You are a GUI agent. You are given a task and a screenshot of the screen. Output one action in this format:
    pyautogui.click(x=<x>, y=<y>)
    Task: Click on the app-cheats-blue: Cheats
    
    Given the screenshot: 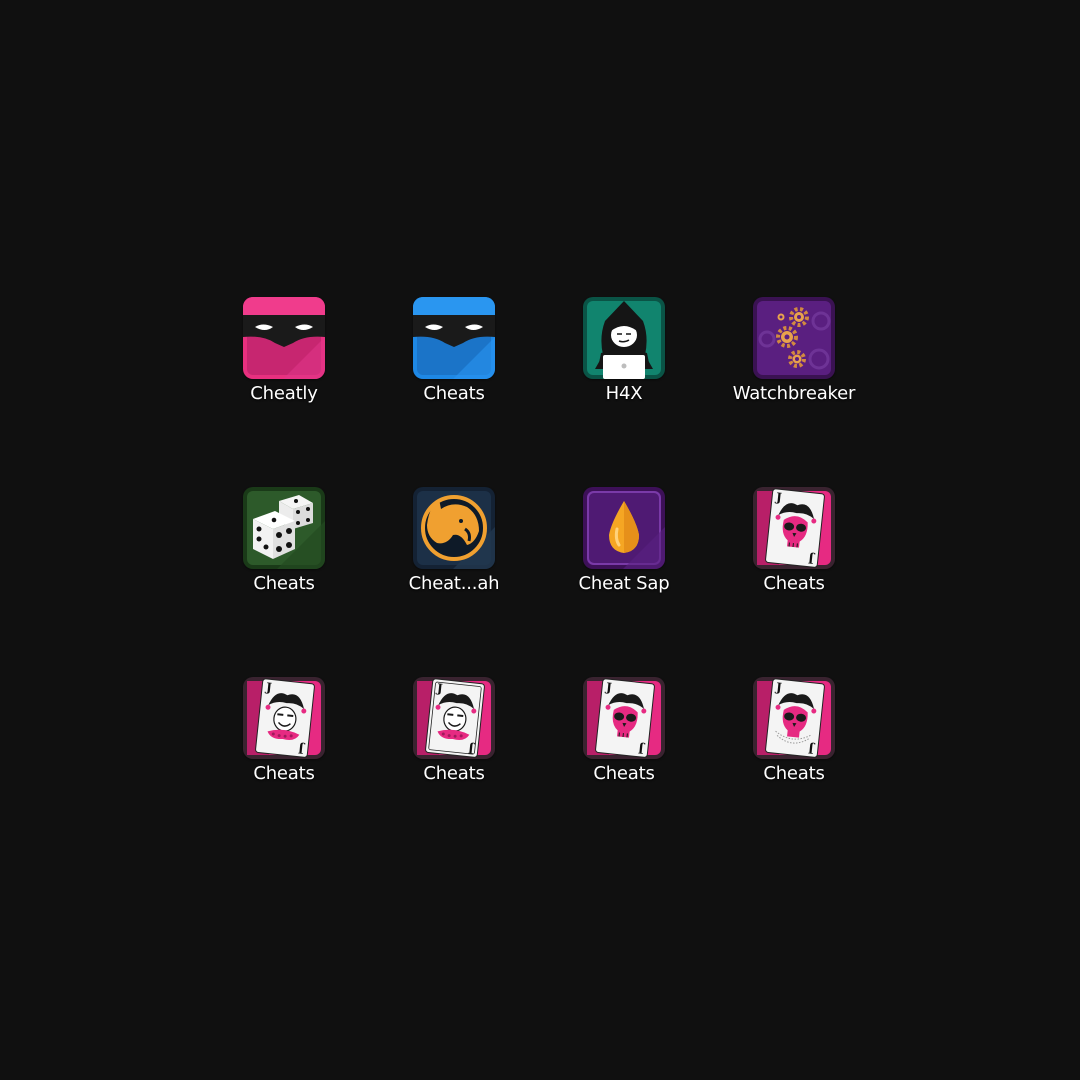 What is the action you would take?
    pyautogui.click(x=454, y=357)
    